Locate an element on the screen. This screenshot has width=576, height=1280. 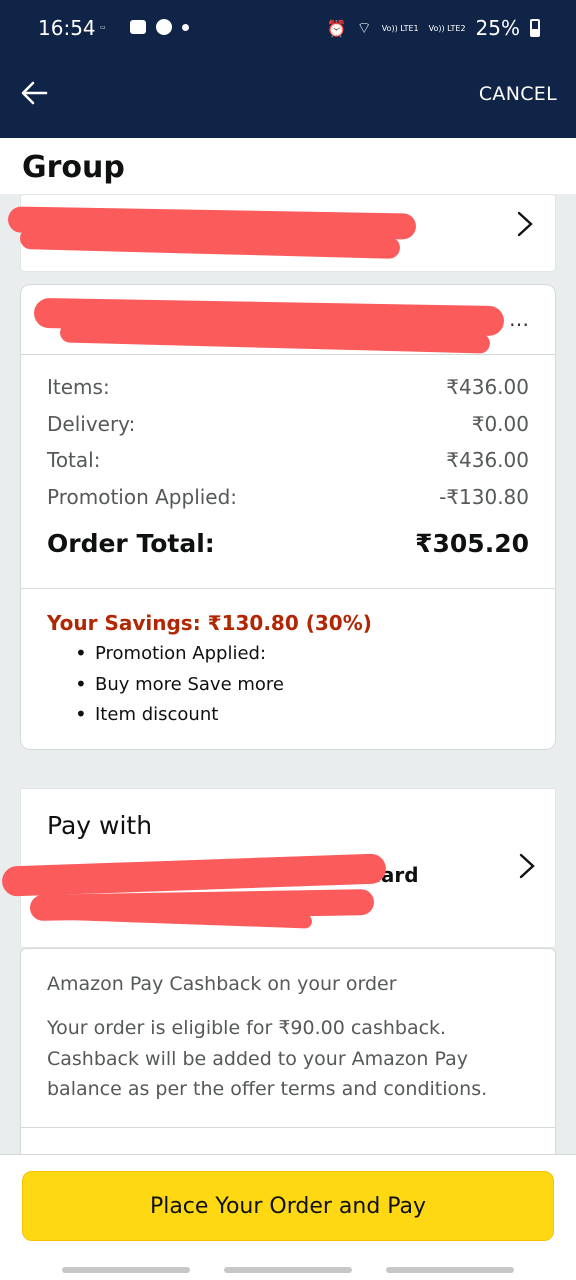
page-title: Group is located at coordinates (73, 167).